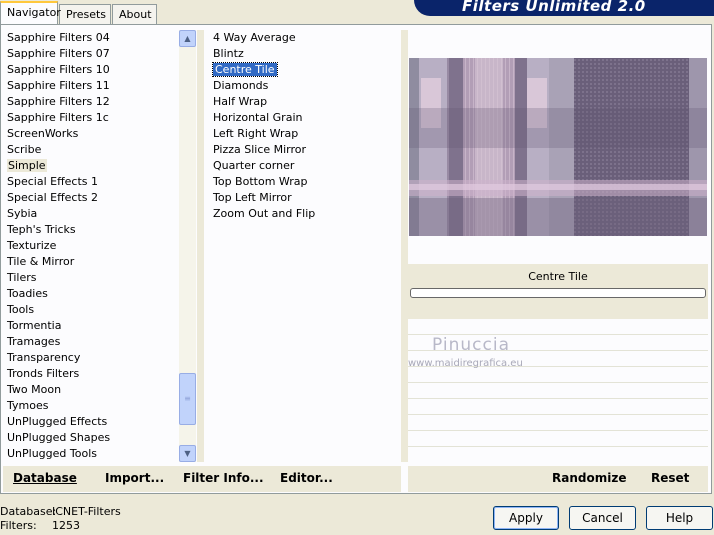 This screenshot has width=714, height=535. Describe the element at coordinates (58, 69) in the screenshot. I see `category-item-label: Sapphire Filters 10` at that location.